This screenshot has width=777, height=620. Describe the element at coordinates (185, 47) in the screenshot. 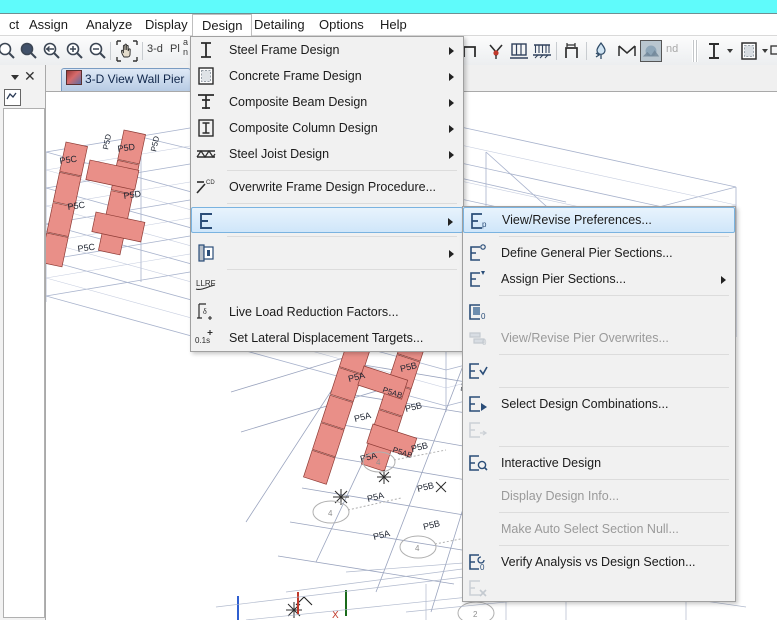

I see `toolbar-elev-label: an` at that location.